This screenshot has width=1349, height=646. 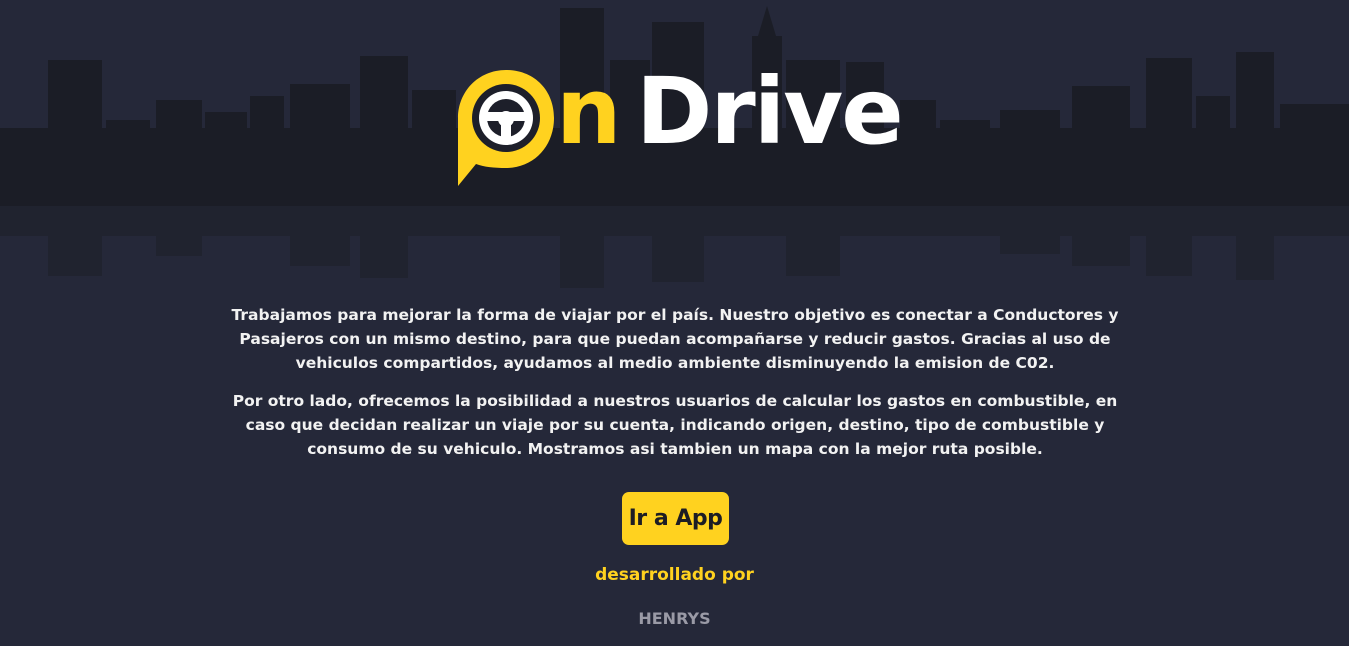 What do you see at coordinates (674, 618) in the screenshot?
I see `author-name: HENRYS` at bounding box center [674, 618].